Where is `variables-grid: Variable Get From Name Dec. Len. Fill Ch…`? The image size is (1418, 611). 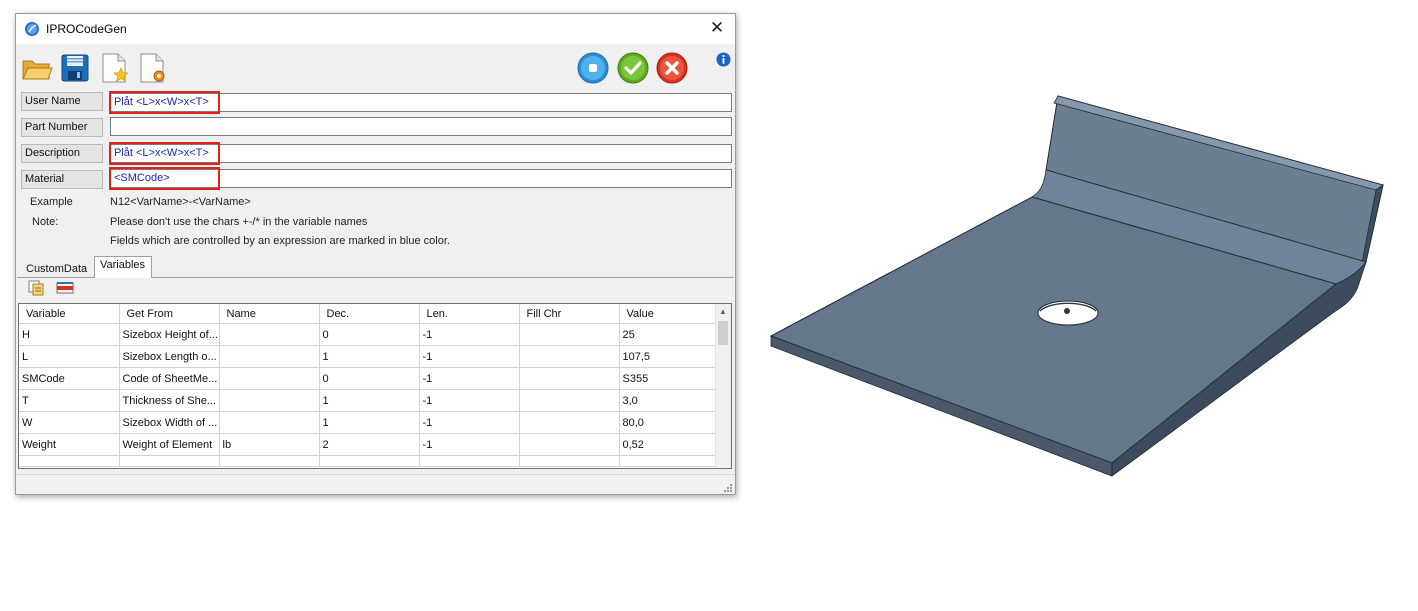 variables-grid: Variable Get From Name Dec. Len. Fill Ch… is located at coordinates (375, 386).